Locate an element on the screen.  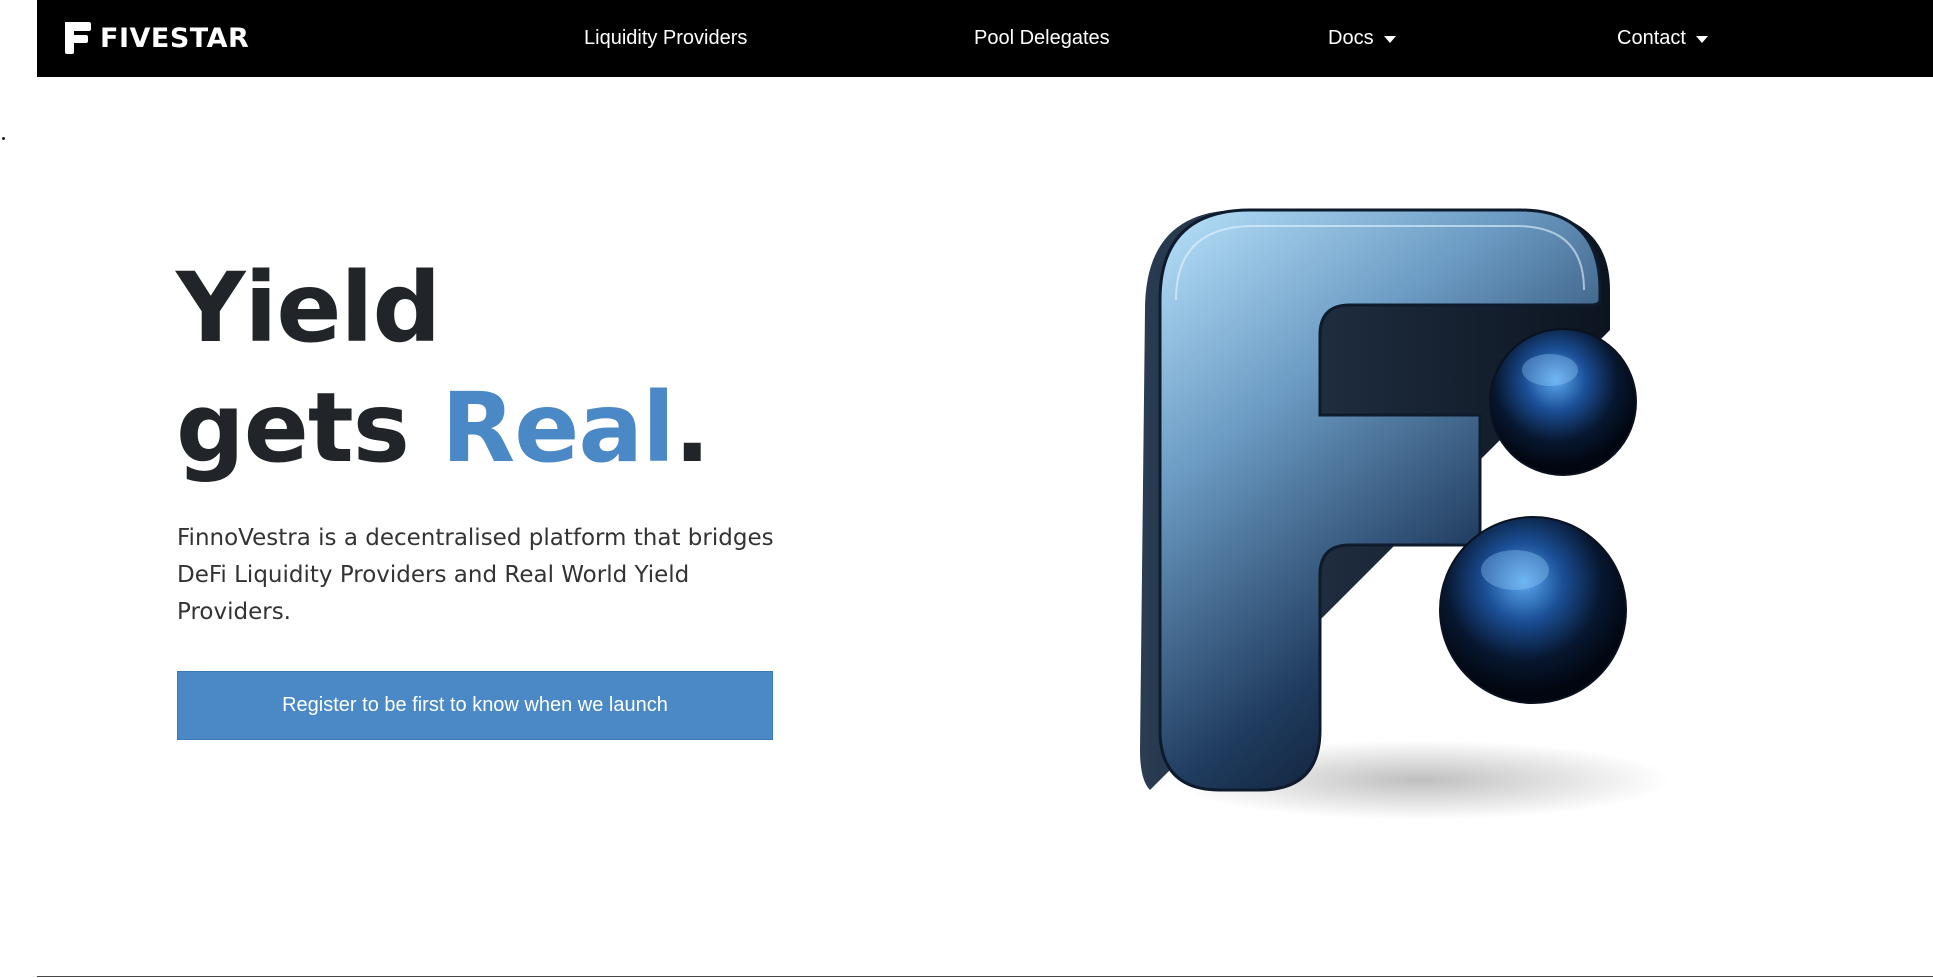
hero-title: Yield gets Real. is located at coordinates (443, 368).